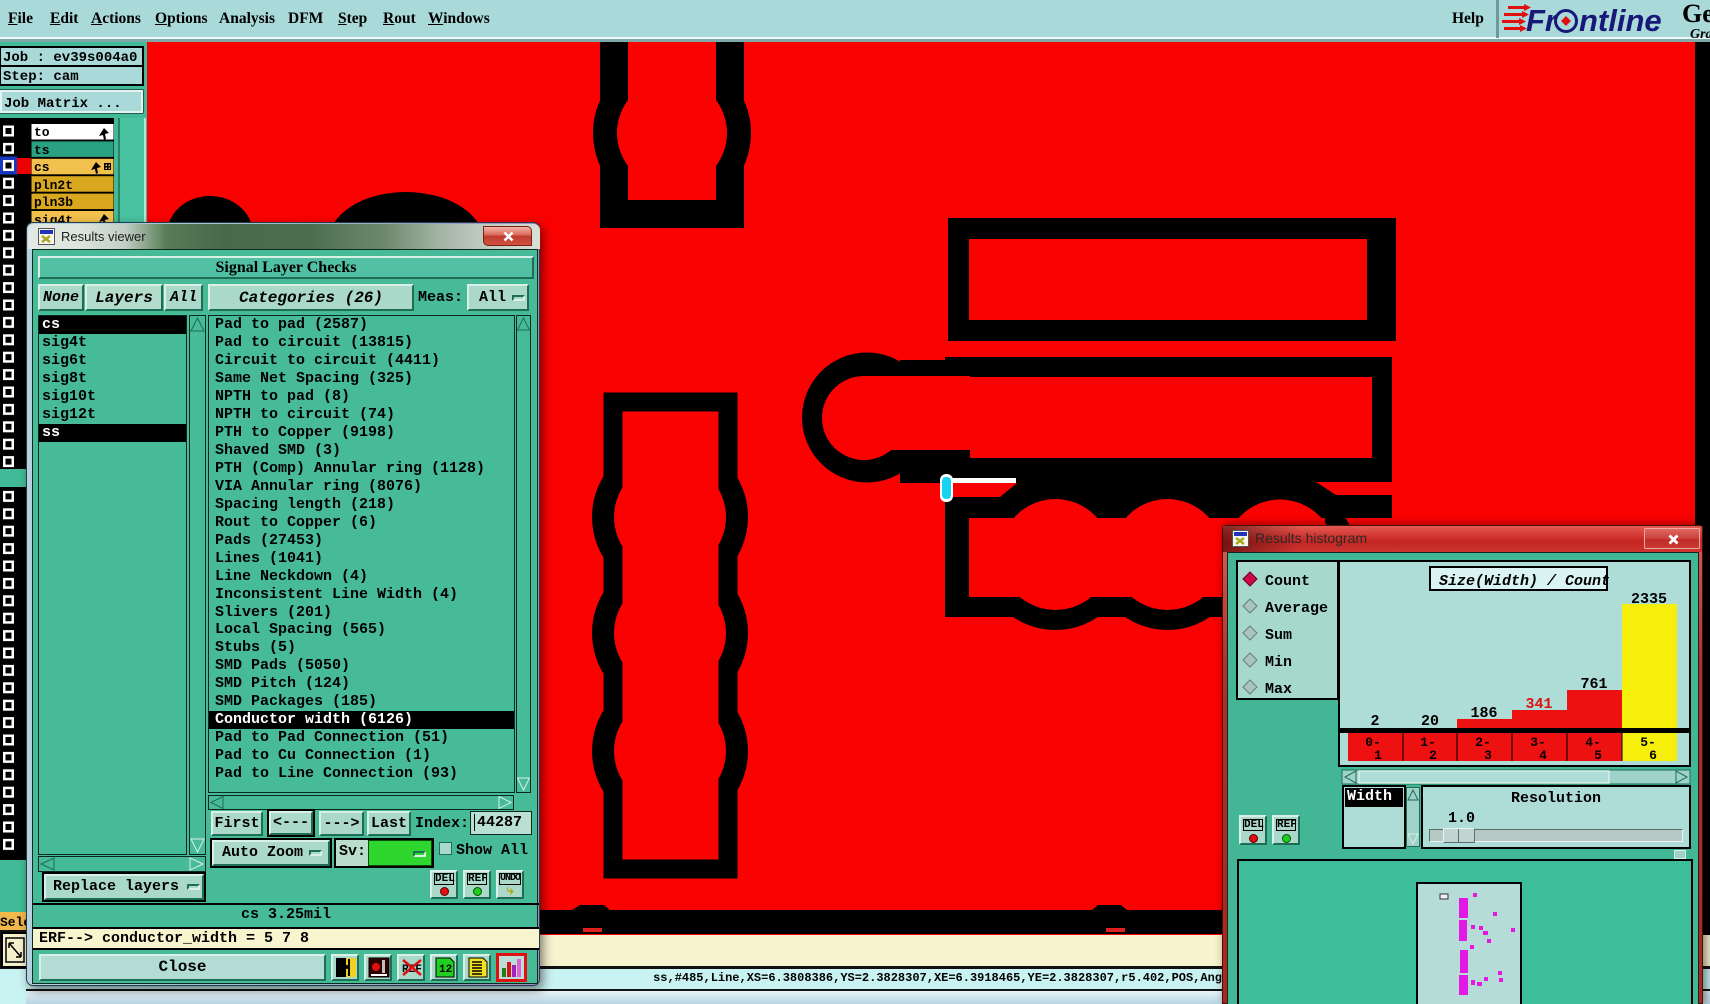 The width and height of the screenshot is (1710, 1004). I want to click on svg-text: Job : ev39s004a0, so click(70, 58).